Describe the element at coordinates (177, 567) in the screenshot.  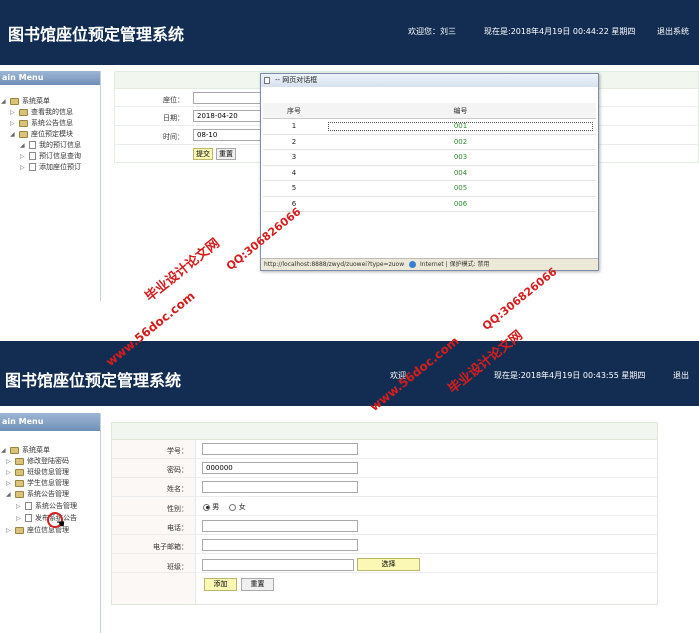
I see `class-label: 班级：` at that location.